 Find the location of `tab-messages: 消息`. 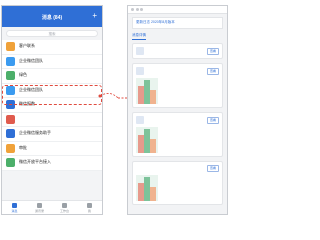

tab-messages: 消息 is located at coordinates (14, 207).